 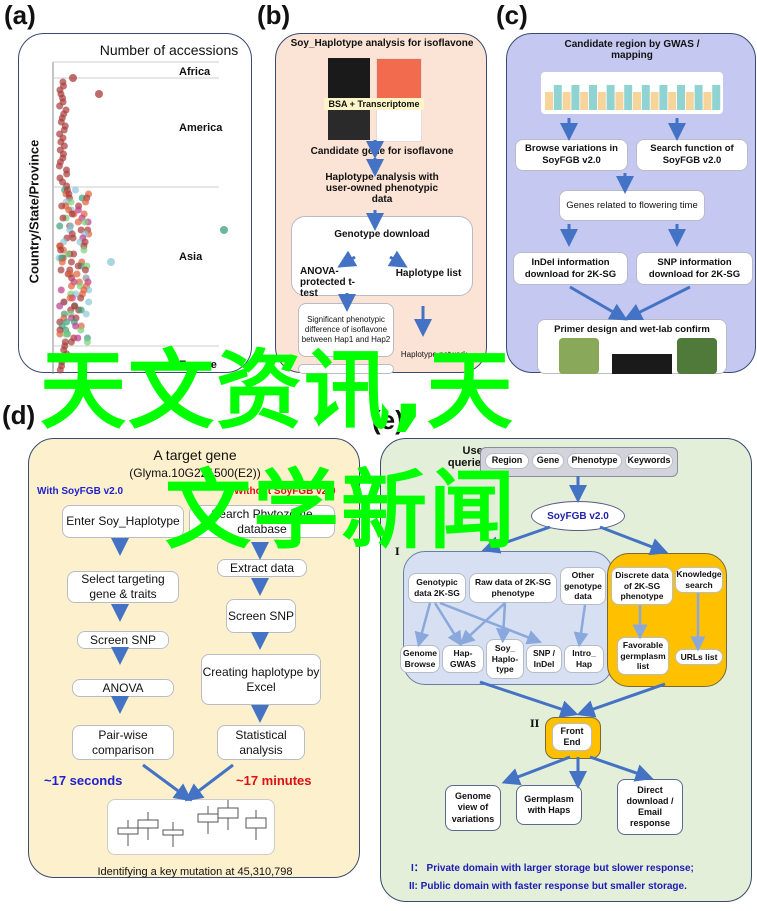 What do you see at coordinates (123, 640) in the screenshot?
I see `left-step-3: Screen SNP` at bounding box center [123, 640].